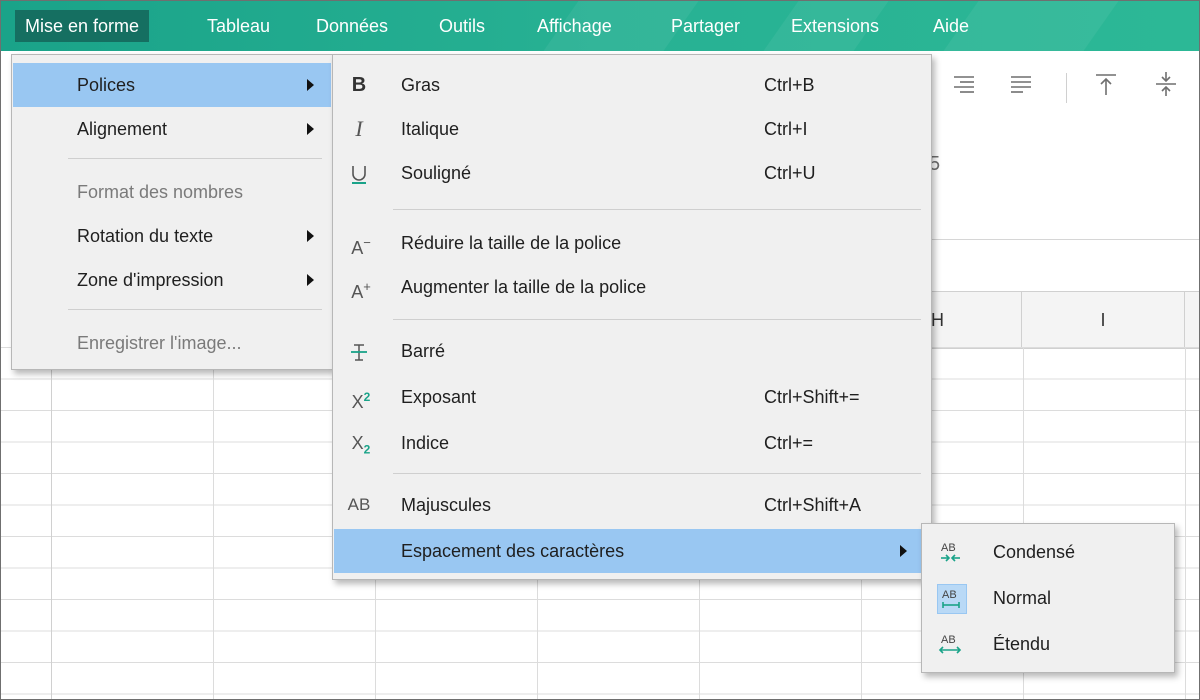 The width and height of the screenshot is (1200, 700). I want to click on underline-icon, so click(359, 173).